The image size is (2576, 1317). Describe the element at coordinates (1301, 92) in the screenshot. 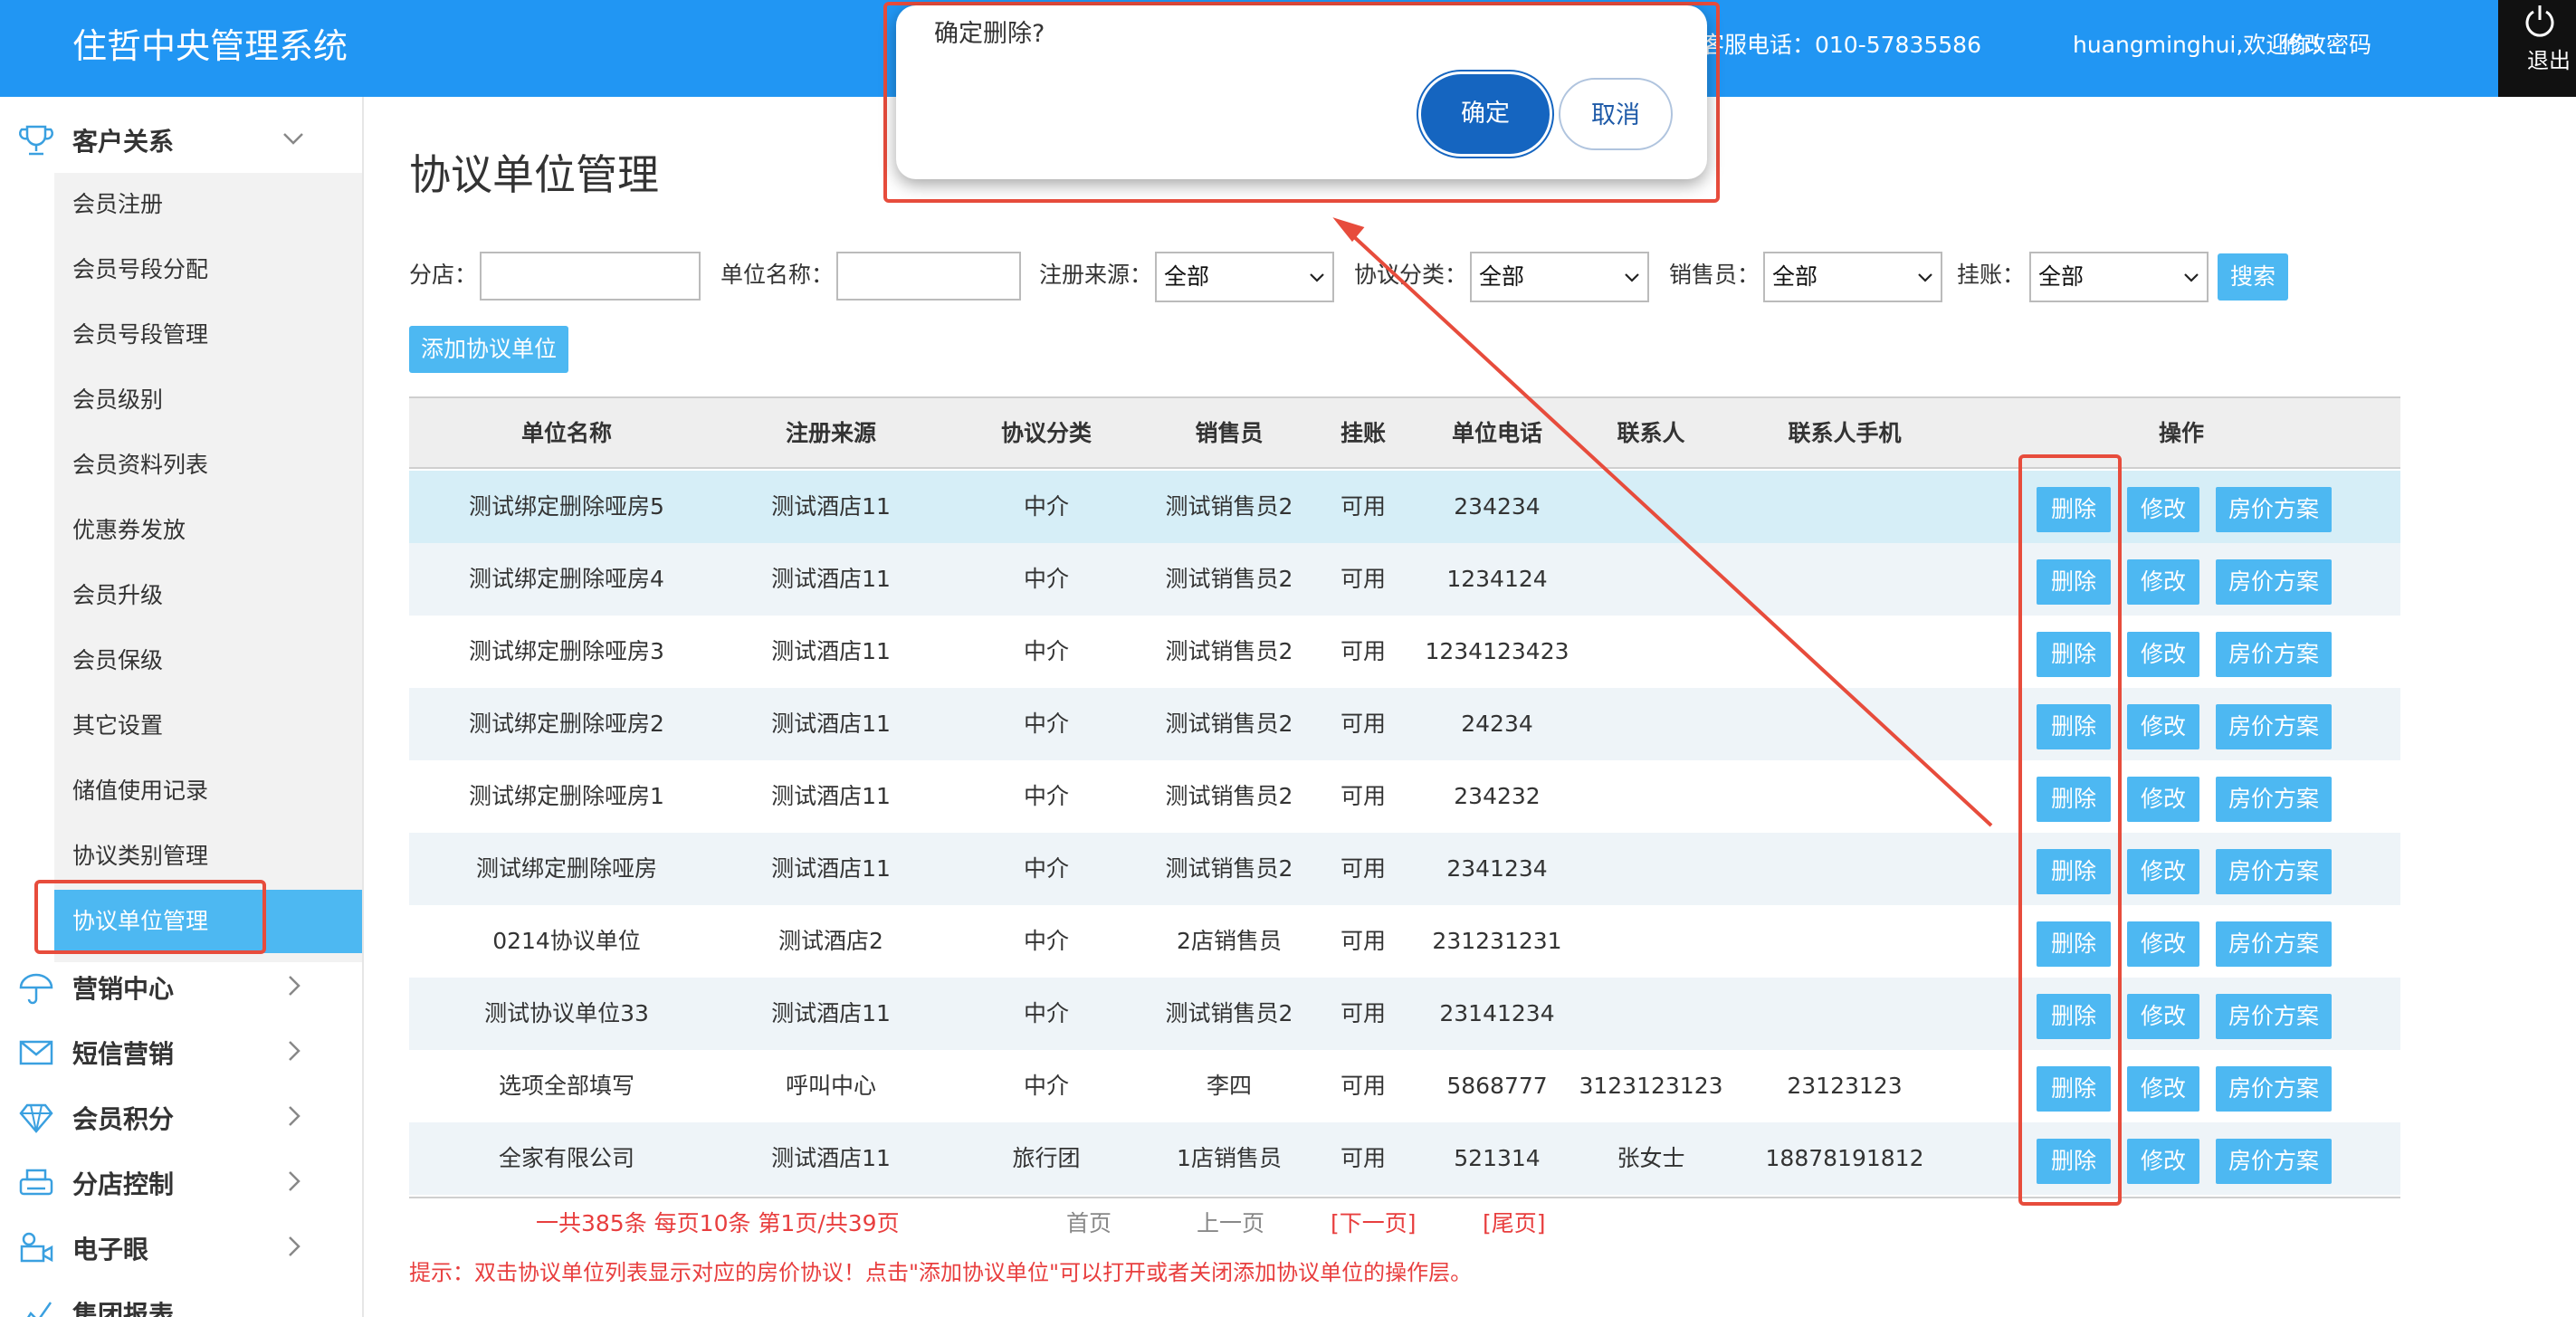

I see `confirm-delete-dialog: 确定删除? 确定 取消` at that location.